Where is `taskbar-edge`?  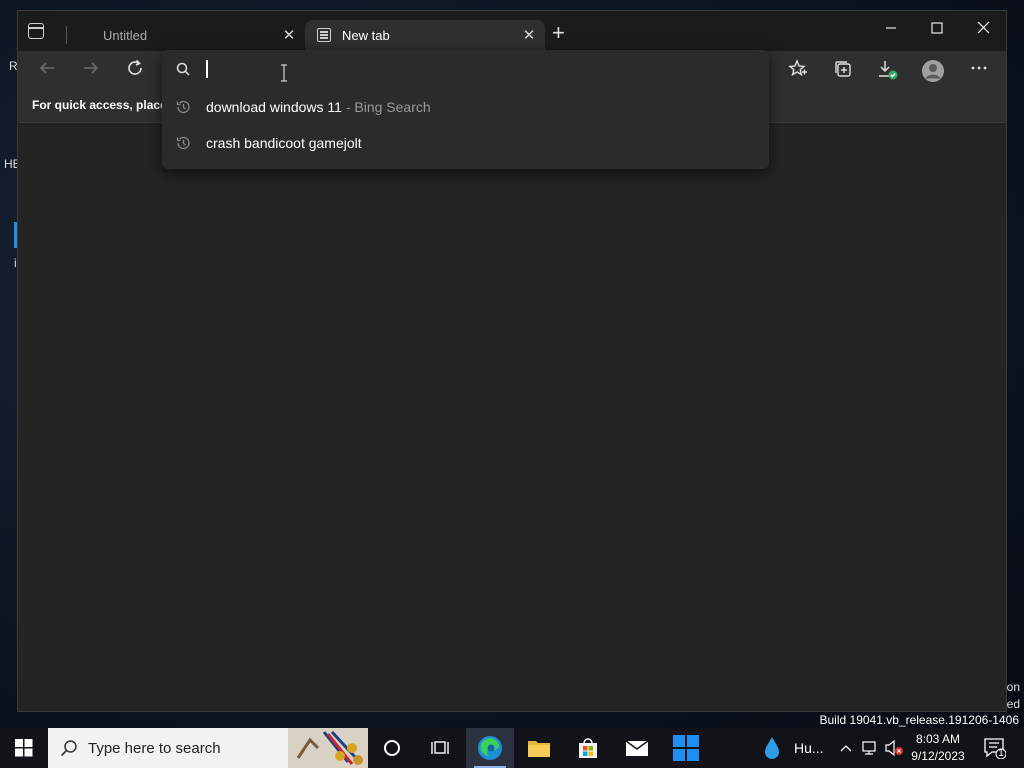
taskbar-edge is located at coordinates (490, 748).